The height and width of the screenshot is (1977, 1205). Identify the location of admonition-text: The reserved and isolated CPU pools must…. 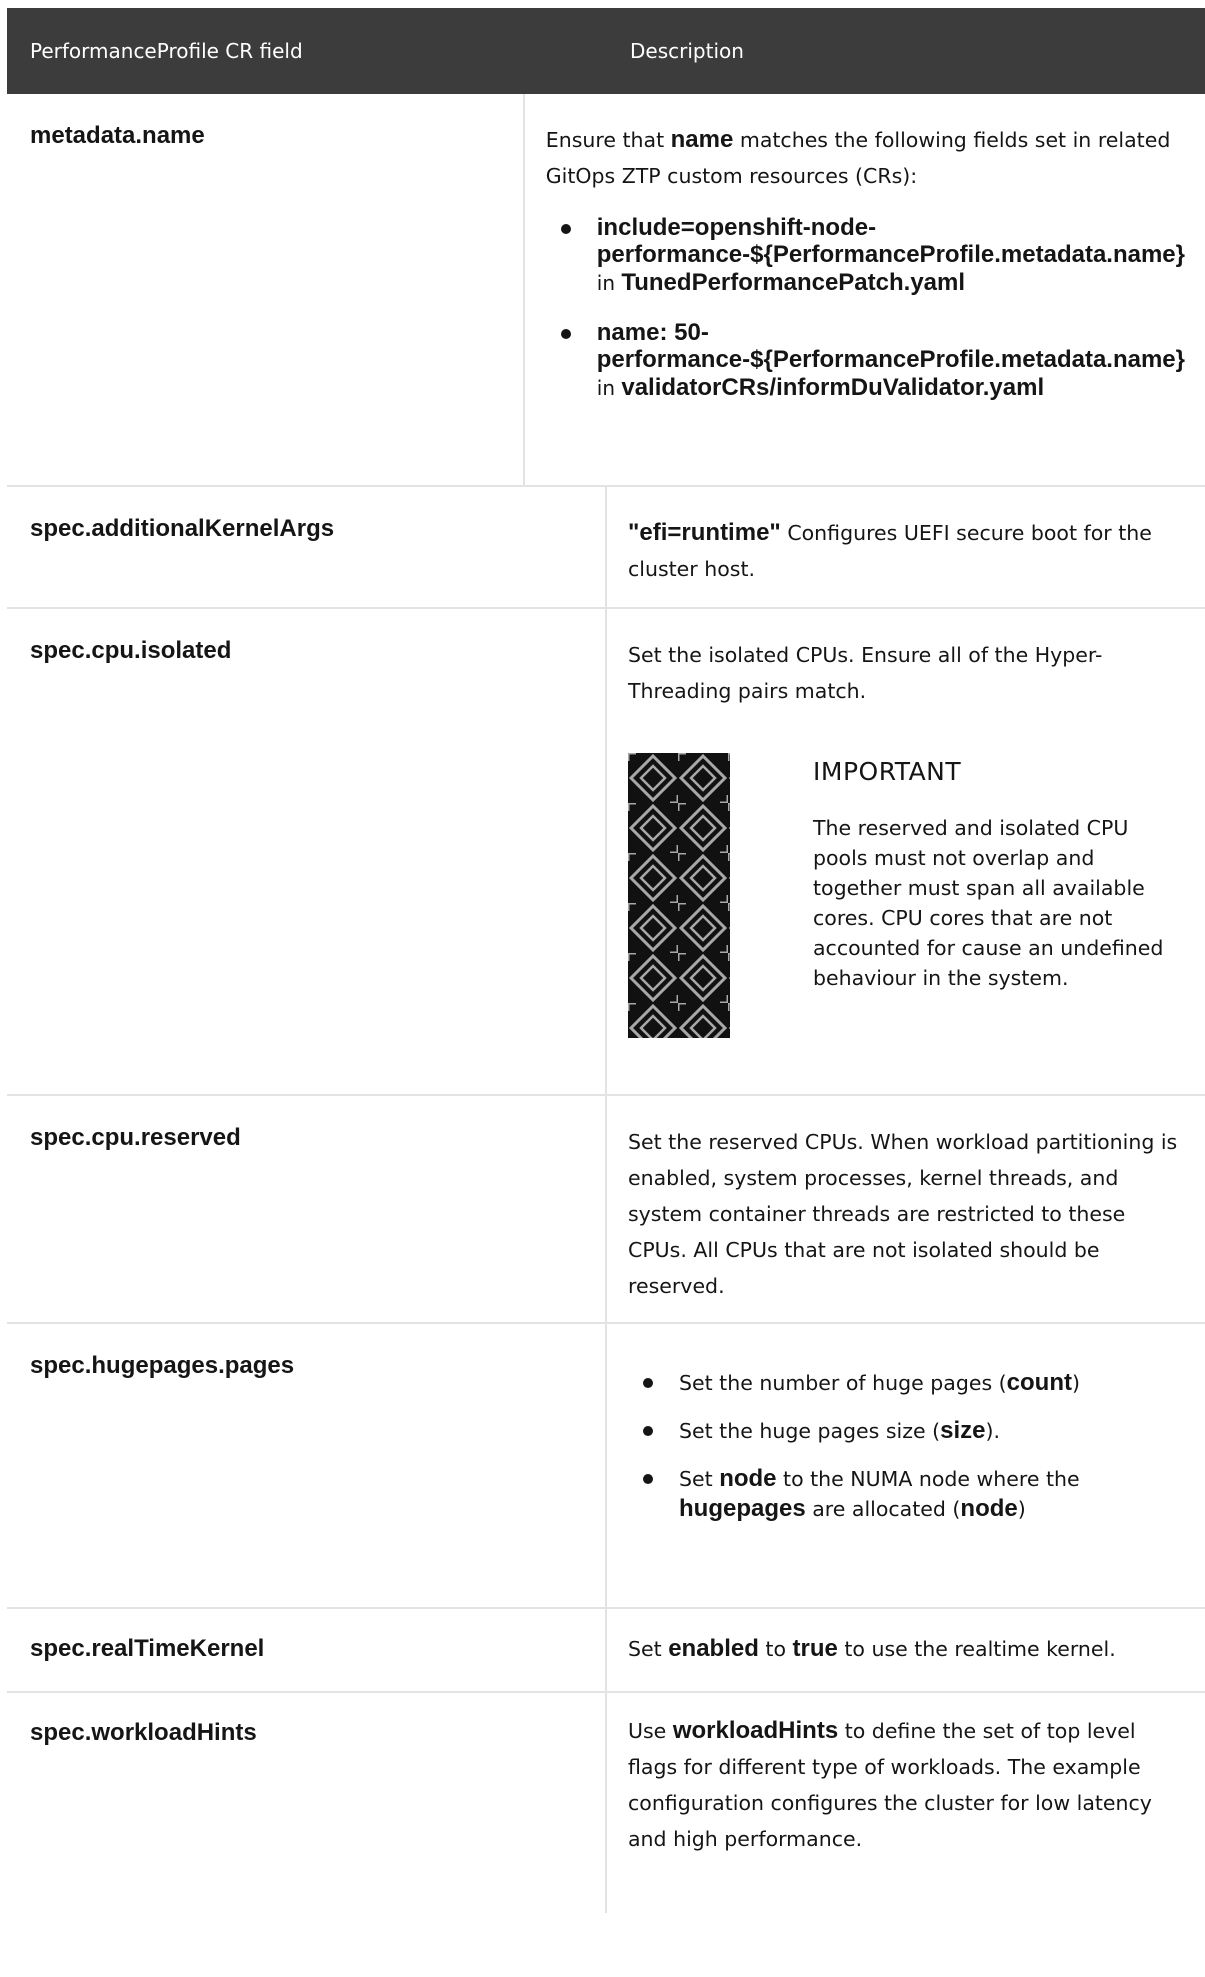
(988, 903).